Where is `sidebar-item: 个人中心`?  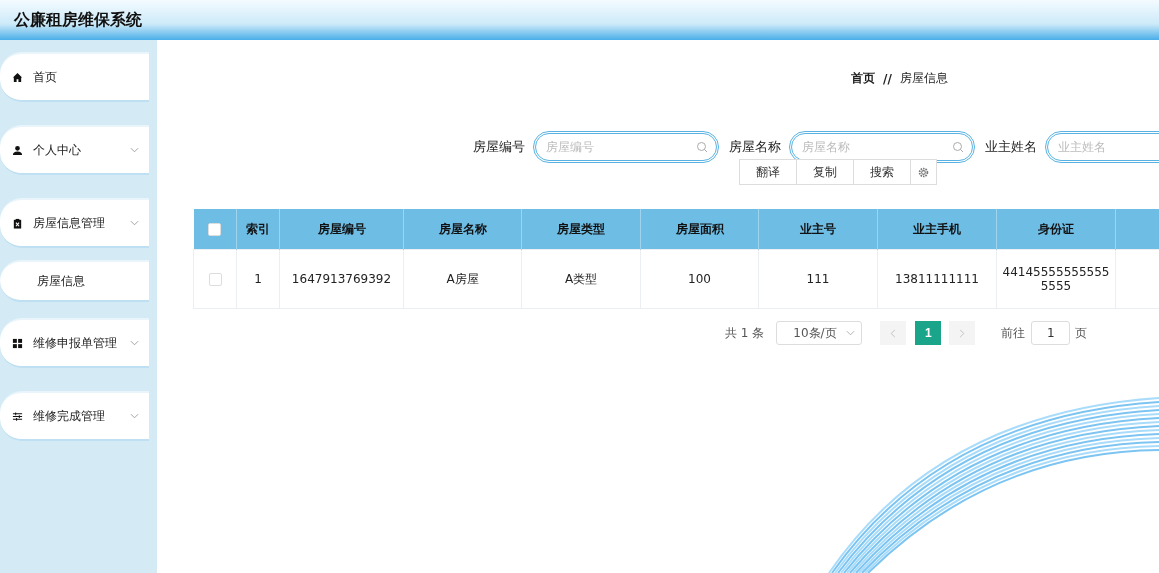 sidebar-item: 个人中心 is located at coordinates (74, 150).